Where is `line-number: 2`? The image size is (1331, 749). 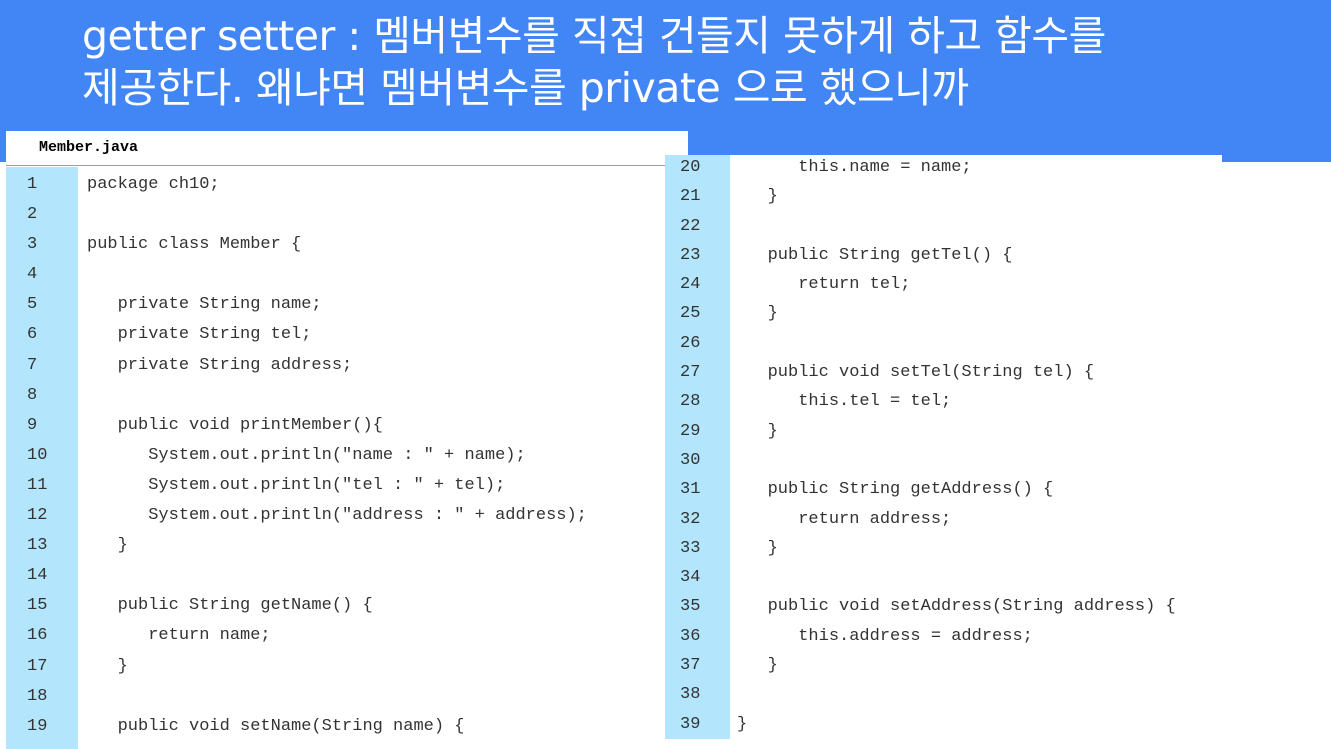
line-number: 2 is located at coordinates (32, 215).